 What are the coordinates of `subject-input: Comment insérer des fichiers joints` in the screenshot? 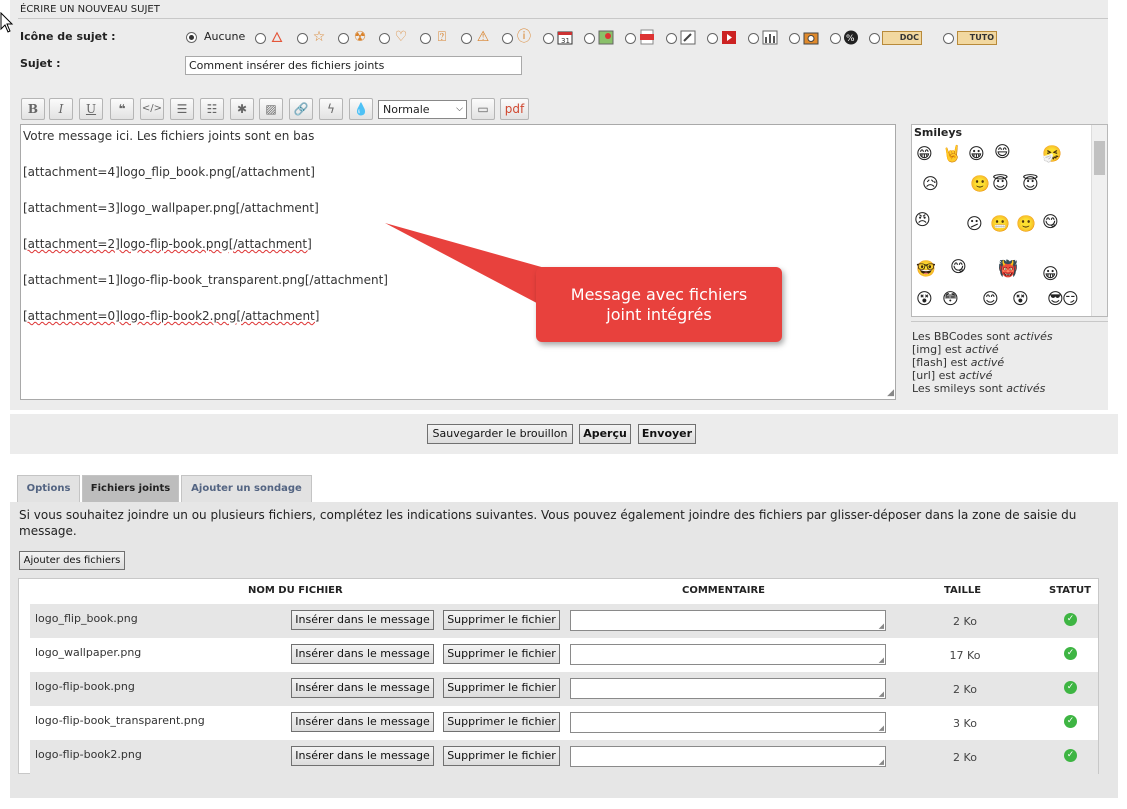 It's located at (353, 65).